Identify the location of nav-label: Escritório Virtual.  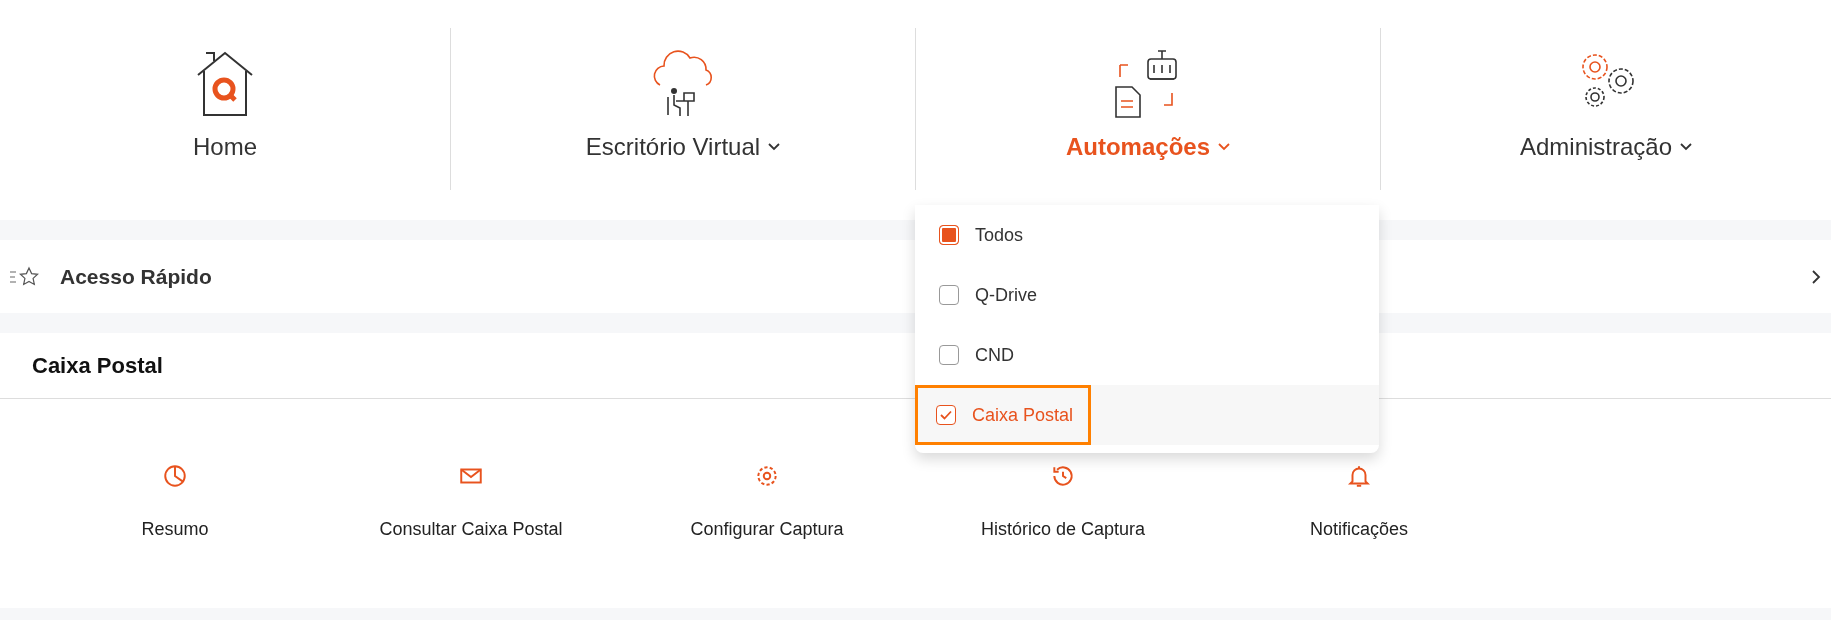
(673, 147).